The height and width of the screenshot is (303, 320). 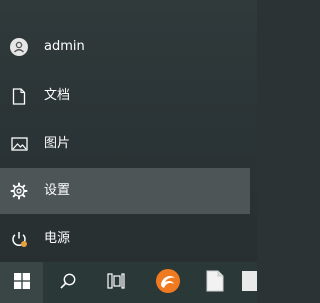 What do you see at coordinates (125, 47) in the screenshot?
I see `account-item: admin` at bounding box center [125, 47].